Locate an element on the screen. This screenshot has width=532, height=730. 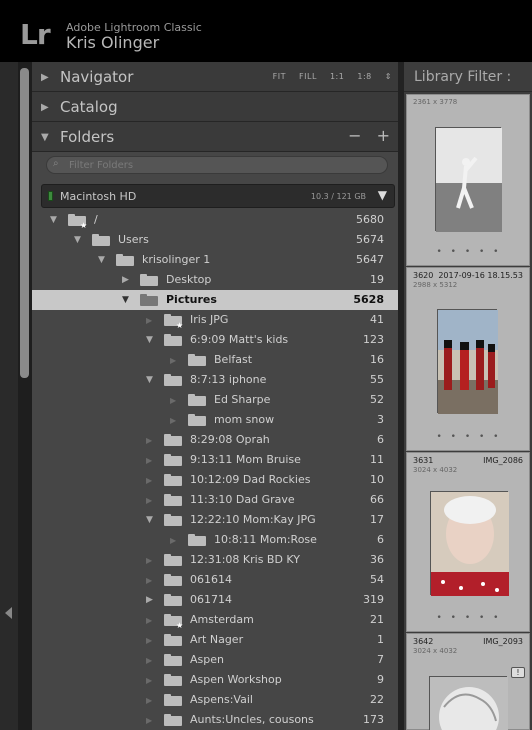
portrait-photo is located at coordinates (470, 544).